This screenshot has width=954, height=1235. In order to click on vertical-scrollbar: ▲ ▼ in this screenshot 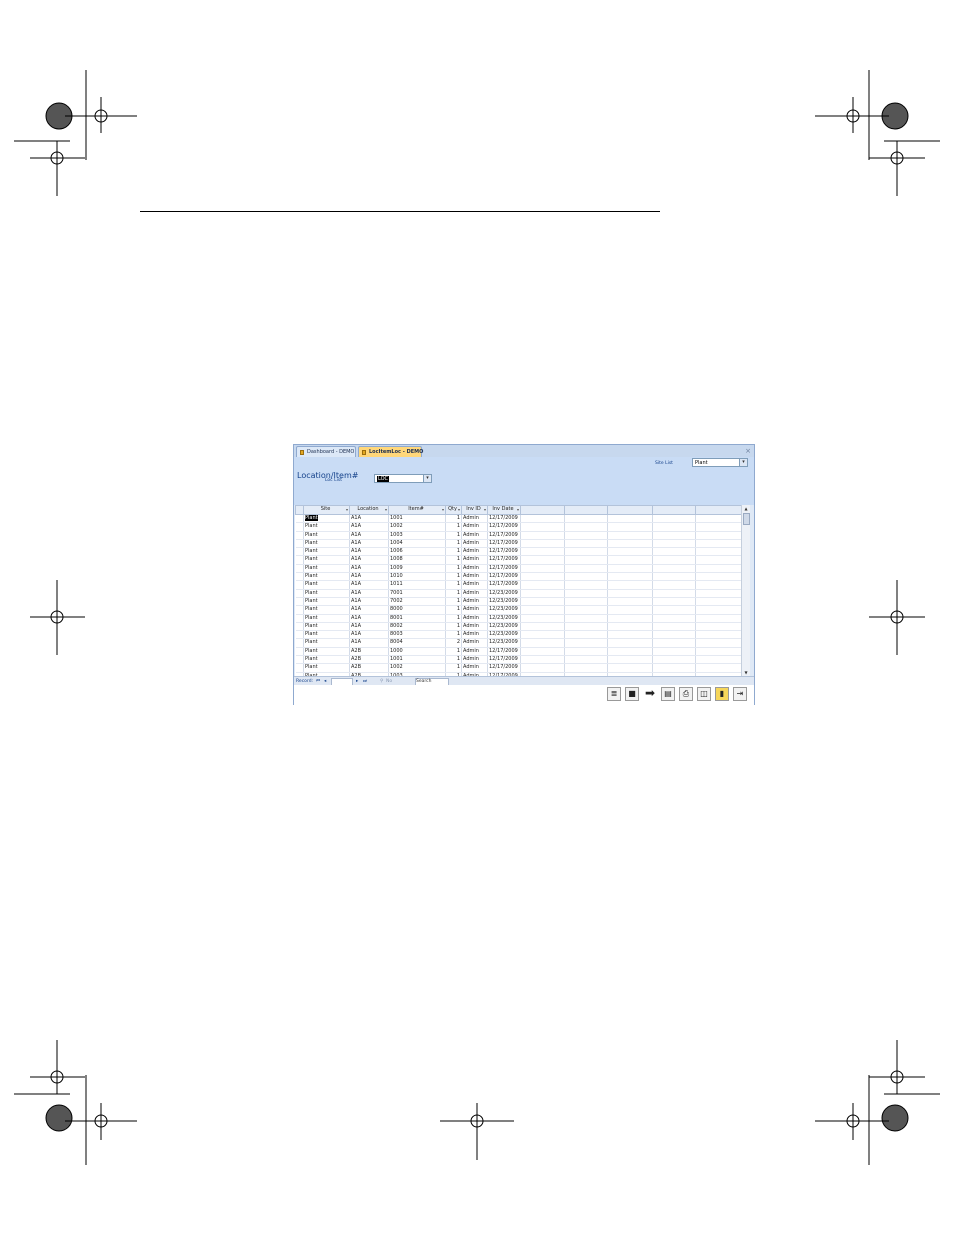, I will do `click(745, 590)`.